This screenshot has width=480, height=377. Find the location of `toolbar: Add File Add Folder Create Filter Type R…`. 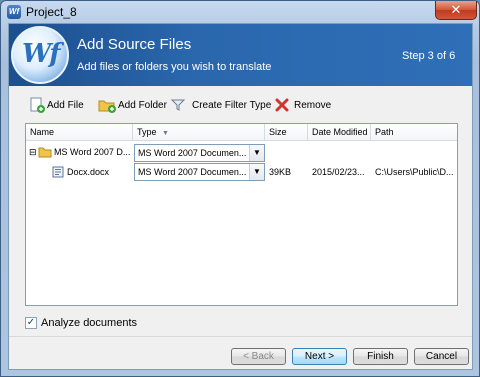

toolbar: Add File Add Folder Create Filter Type R… is located at coordinates (244, 105).